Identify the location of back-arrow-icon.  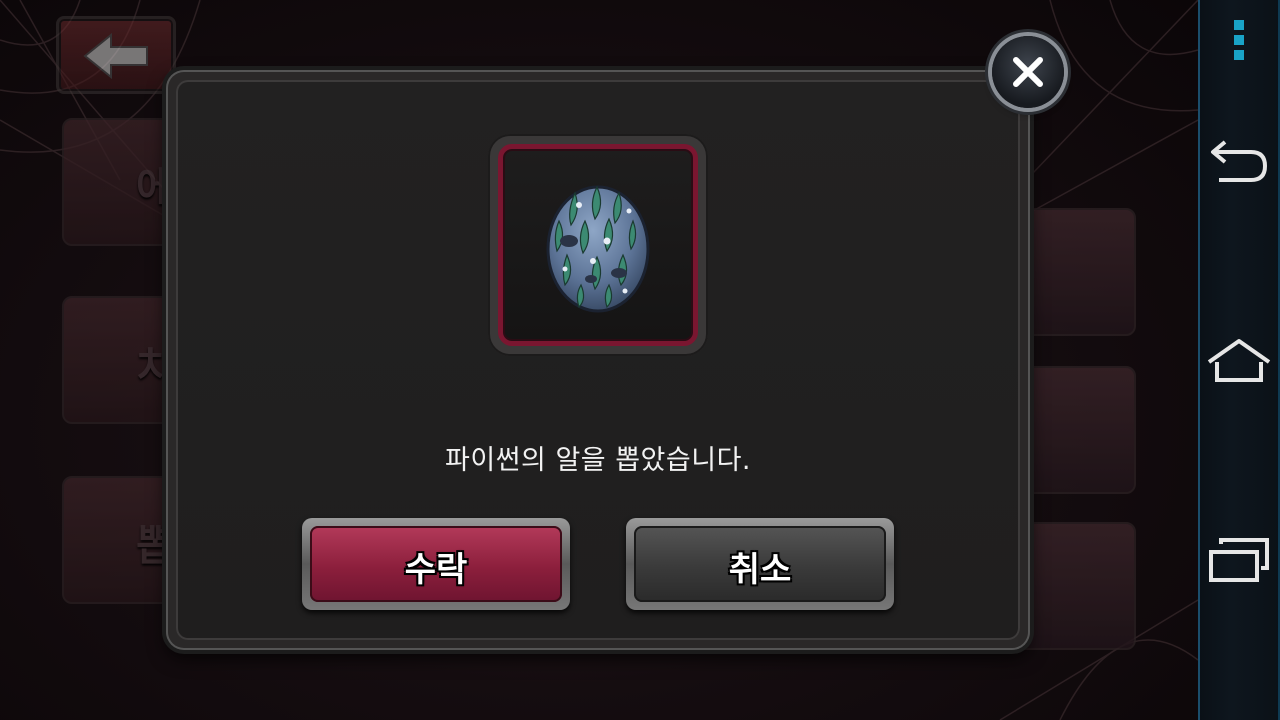
(115, 56).